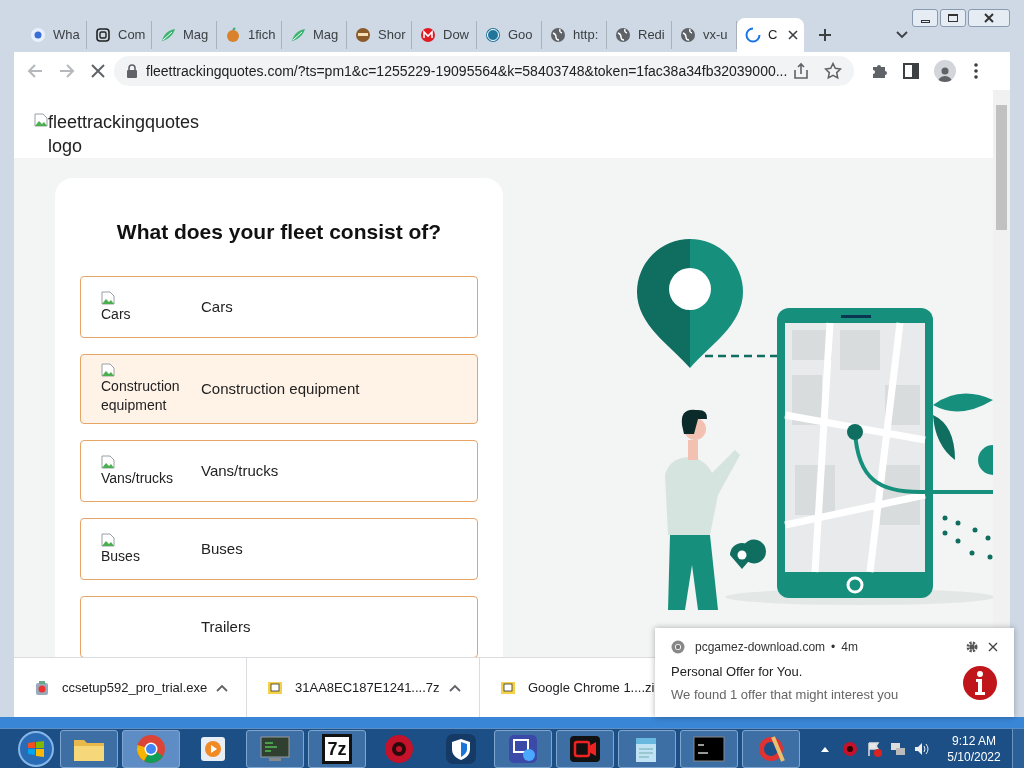 The height and width of the screenshot is (768, 1024). I want to click on image-alt-text: Vans/trucks, so click(137, 478).